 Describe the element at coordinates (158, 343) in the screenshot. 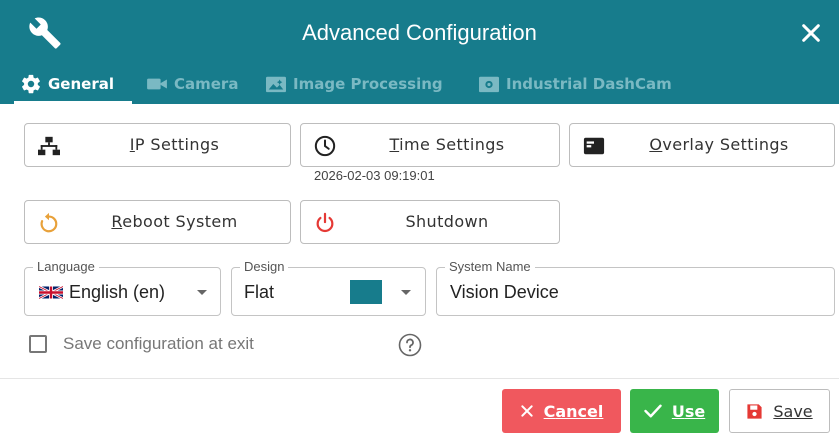

I see `save-on-exit-label: Save configuration at exit` at that location.